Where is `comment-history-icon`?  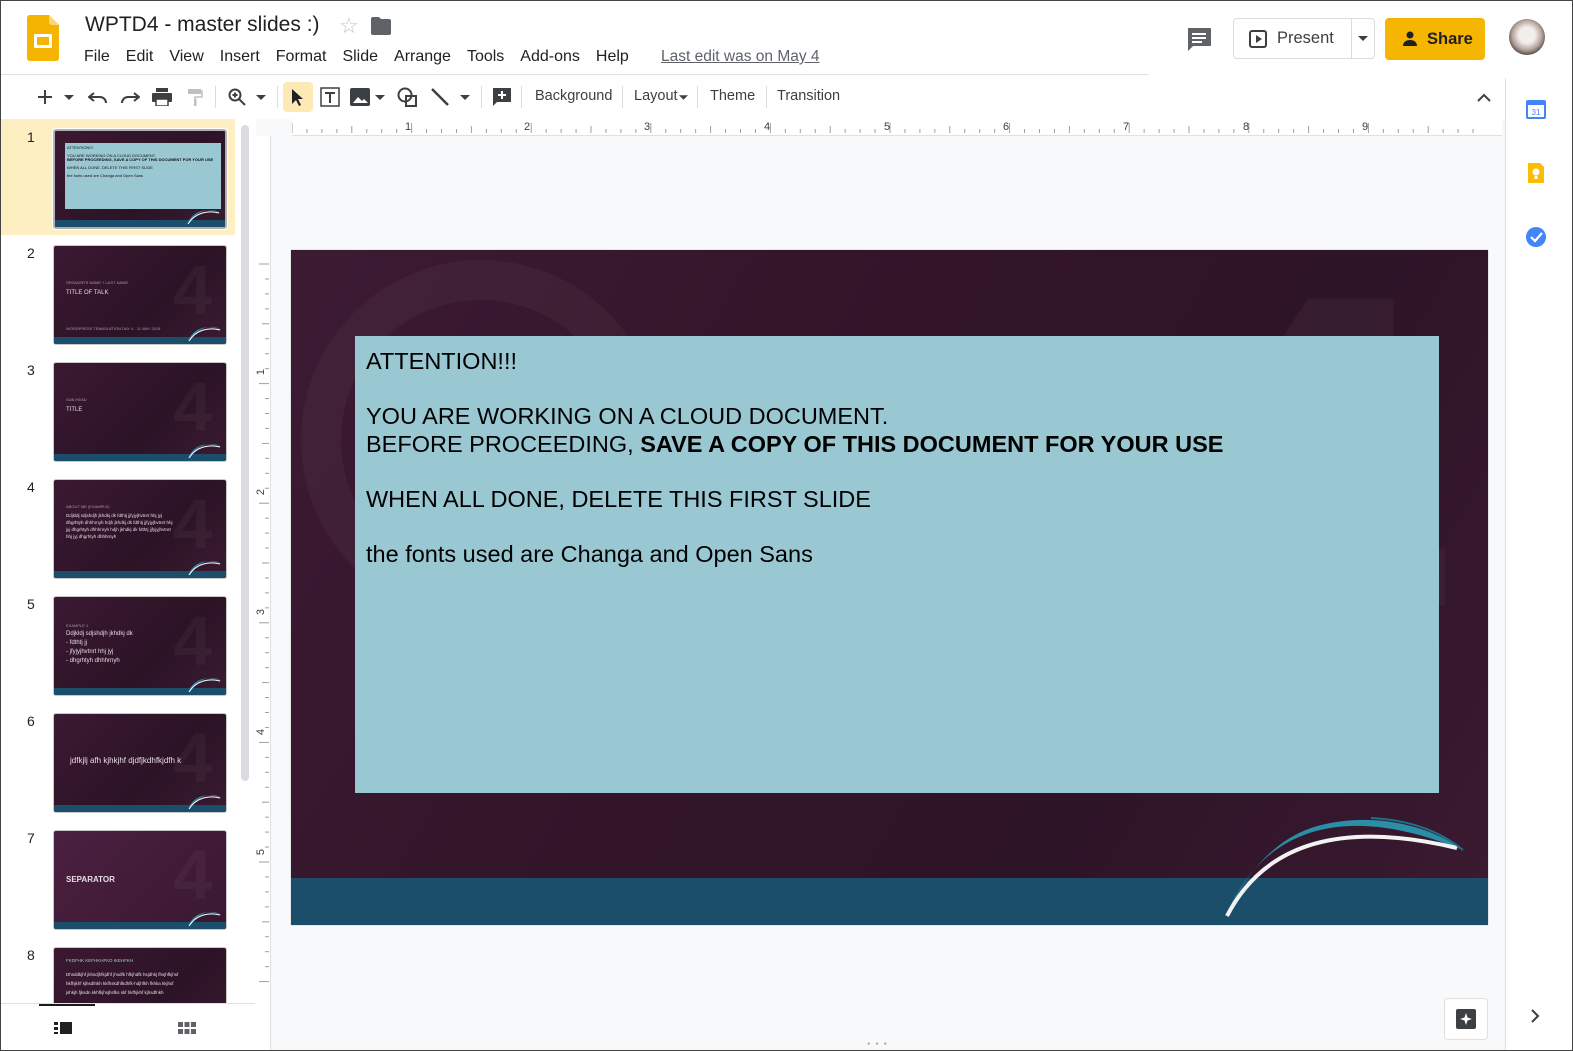 comment-history-icon is located at coordinates (1199, 39).